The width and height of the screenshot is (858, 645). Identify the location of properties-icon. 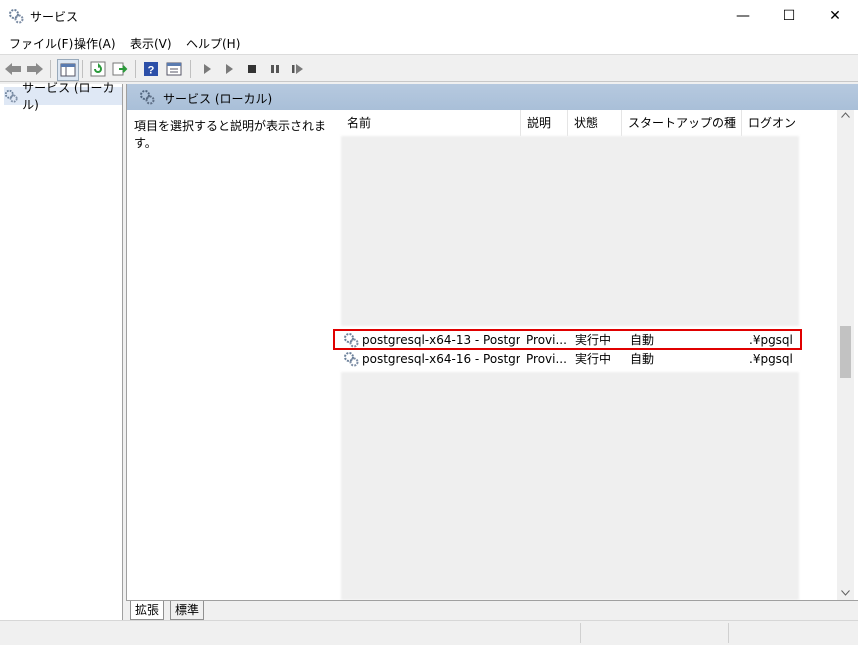
(174, 69).